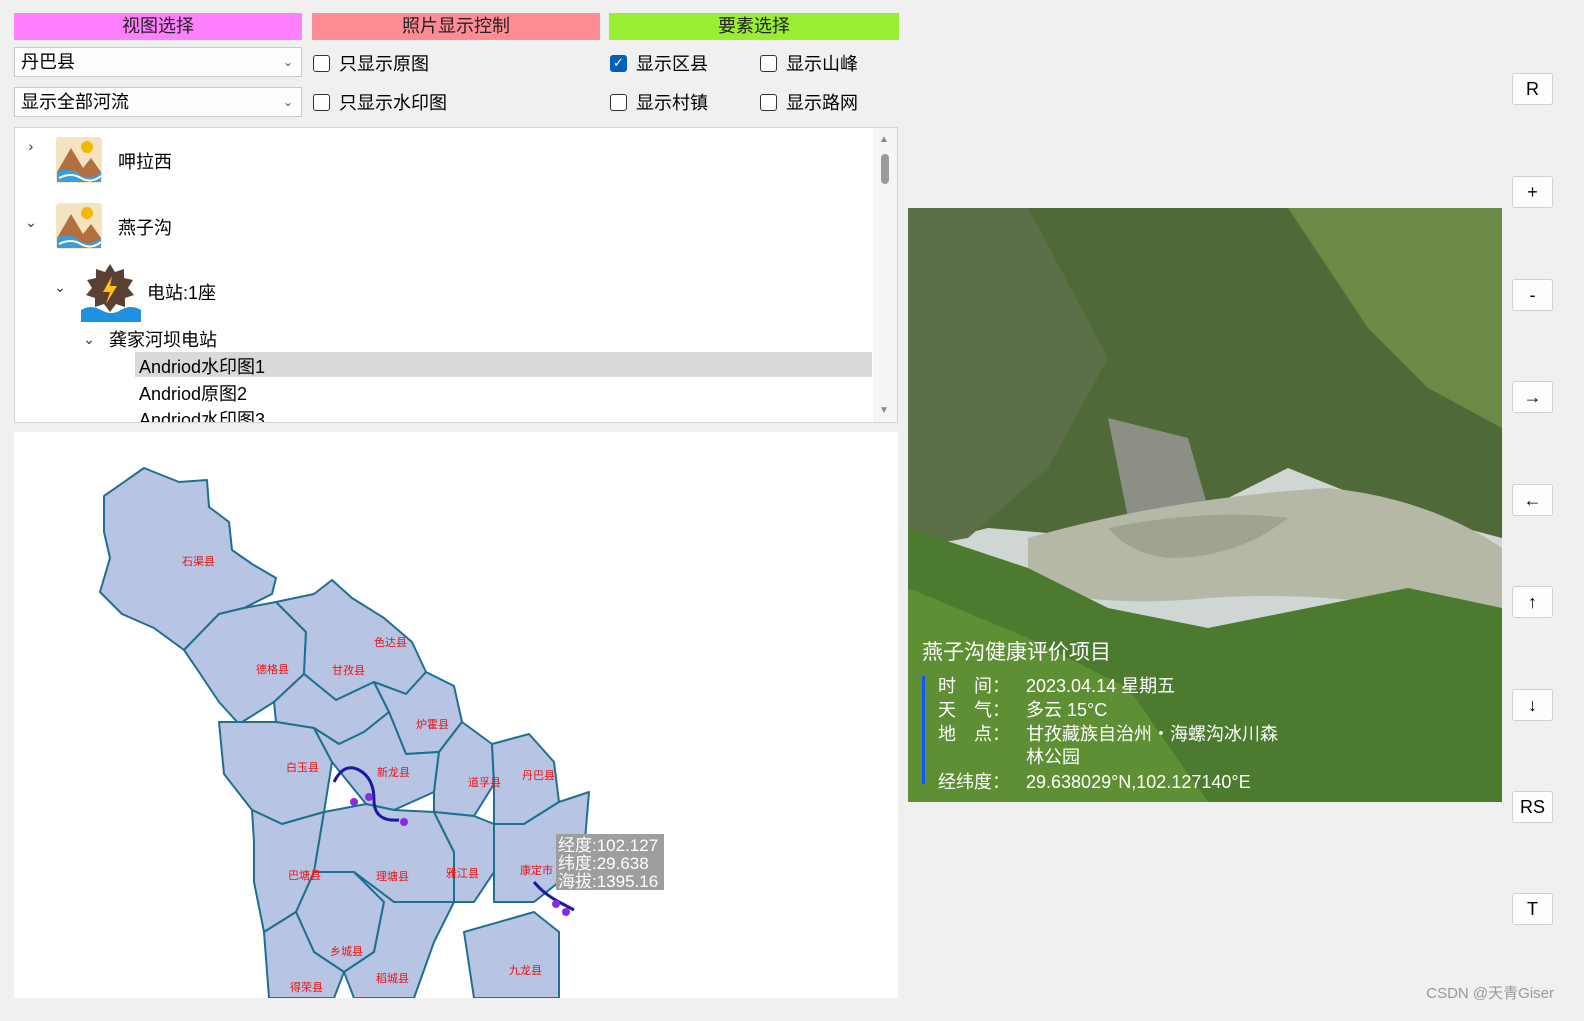  I want to click on county-label: 新龙县, so click(393, 772).